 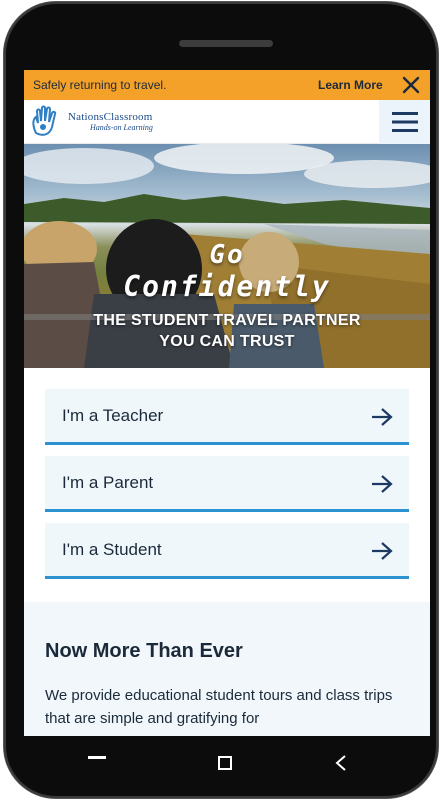 I want to click on back-icon, so click(x=341, y=763).